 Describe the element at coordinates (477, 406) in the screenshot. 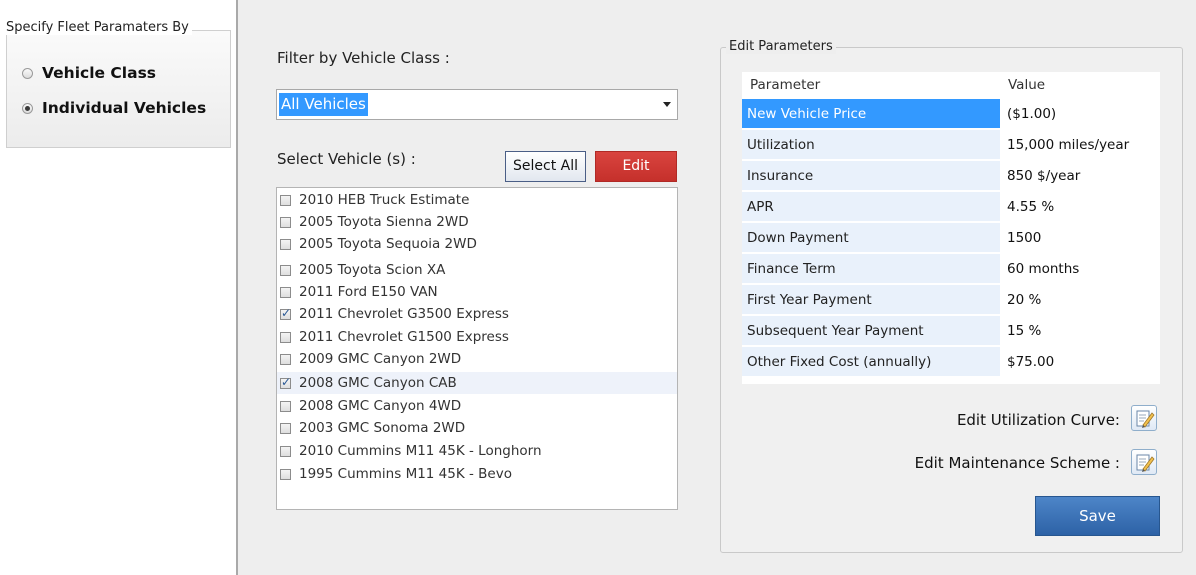

I see `list-item: 2008 GMC Canyon 4WD` at that location.